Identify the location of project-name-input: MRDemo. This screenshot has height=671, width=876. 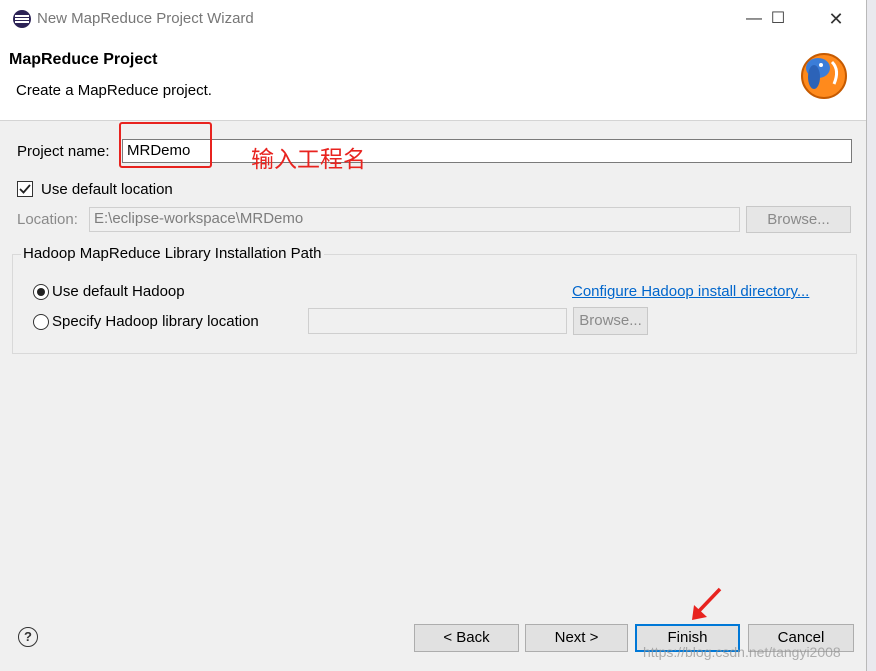
(487, 151).